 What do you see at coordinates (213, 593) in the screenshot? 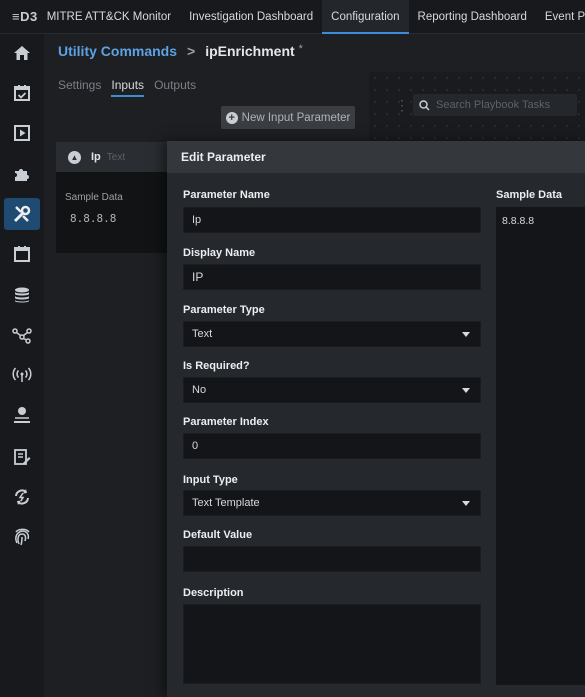
I see `description-label: Description` at bounding box center [213, 593].